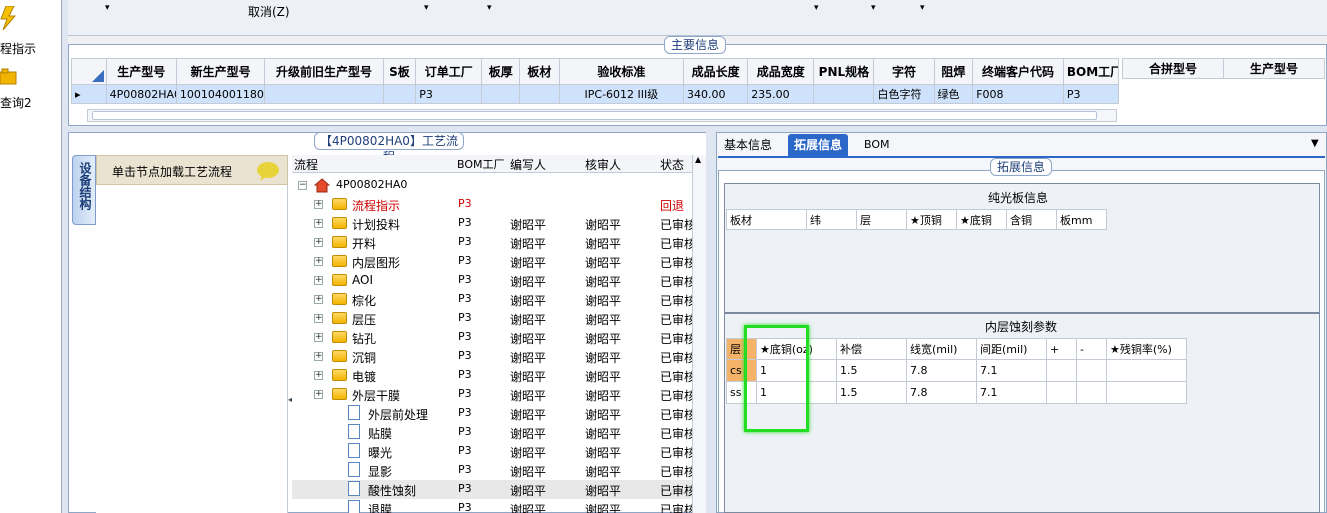 This screenshot has width=1327, height=513. I want to click on scroll-up-icon: ▲, so click(698, 159).